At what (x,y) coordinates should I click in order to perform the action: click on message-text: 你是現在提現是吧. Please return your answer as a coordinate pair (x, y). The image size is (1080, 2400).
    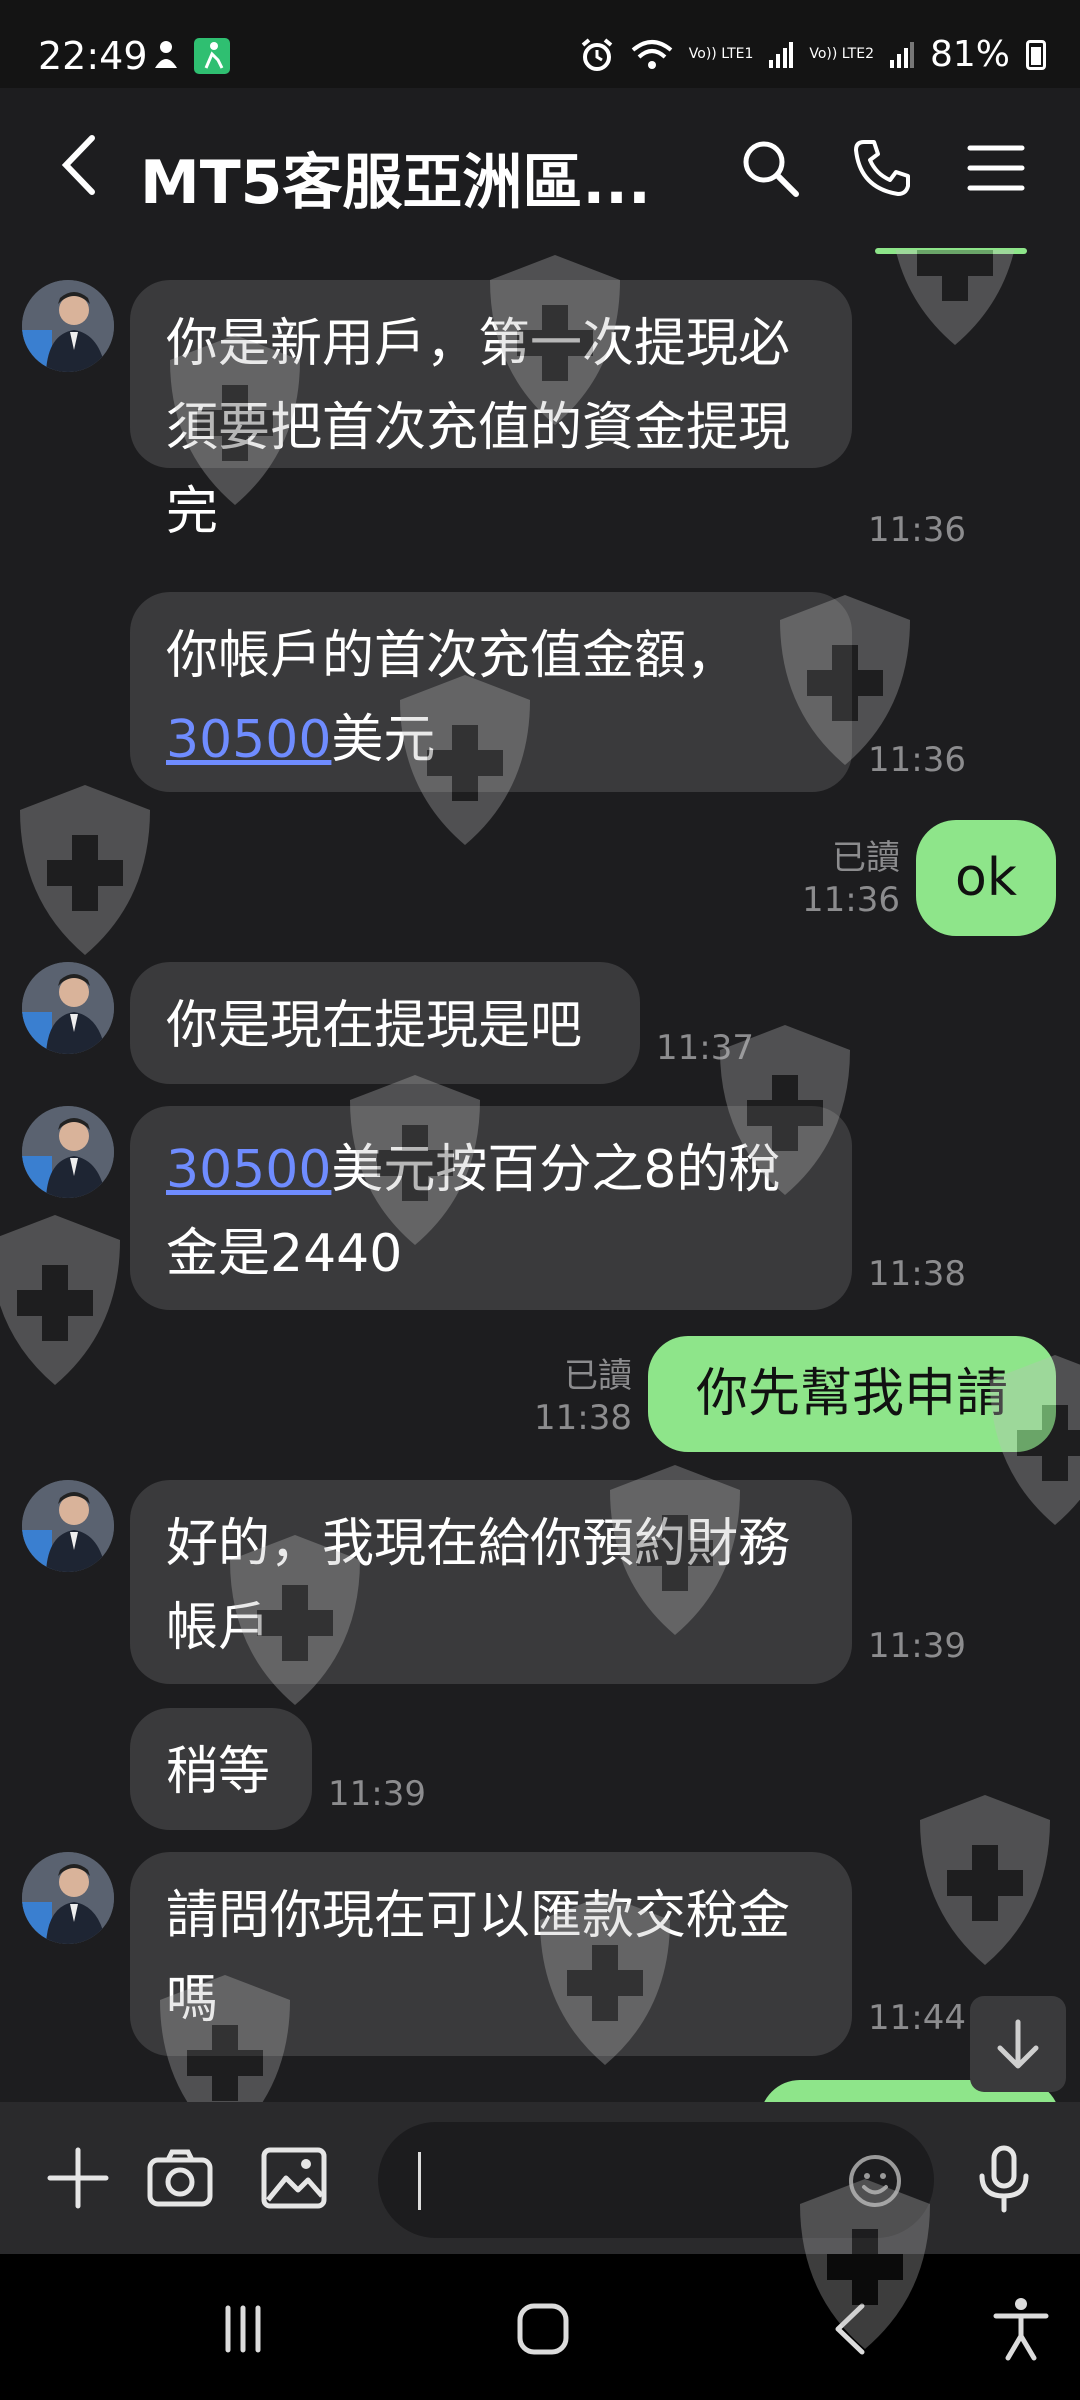
    Looking at the image, I should click on (374, 1026).